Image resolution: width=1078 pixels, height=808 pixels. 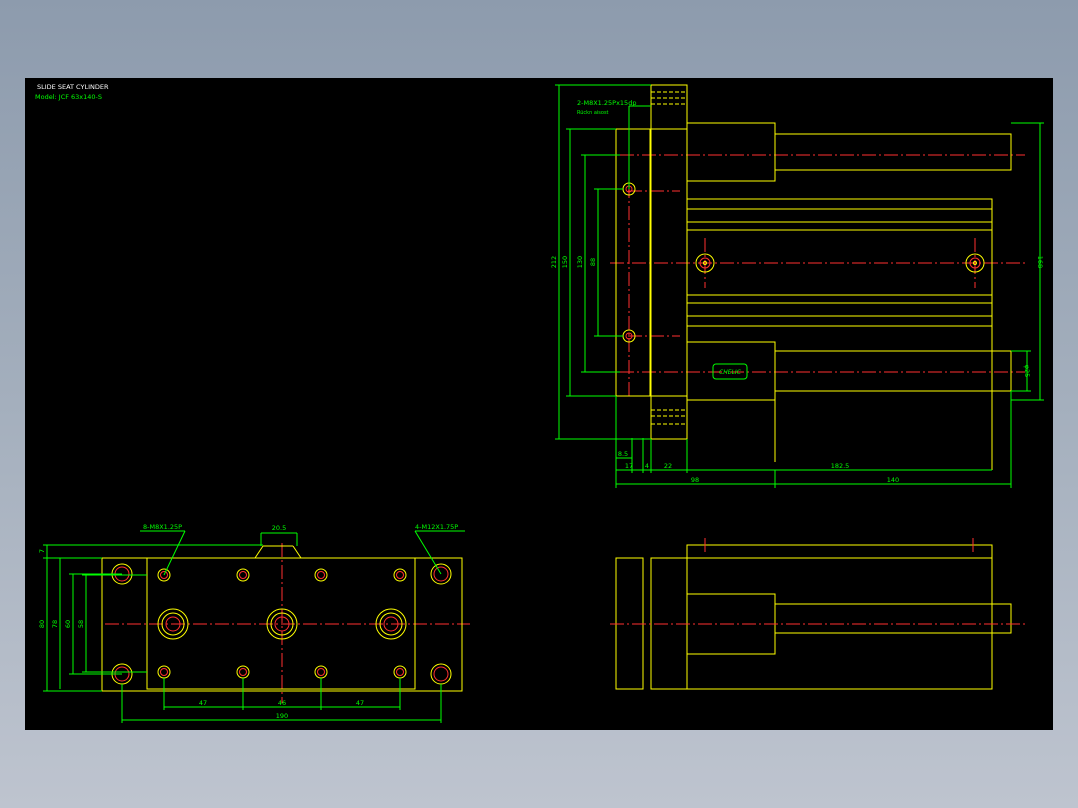 What do you see at coordinates (606, 103) in the screenshot?
I see `callout-thread: 2-M8X1.25Px15dp` at bounding box center [606, 103].